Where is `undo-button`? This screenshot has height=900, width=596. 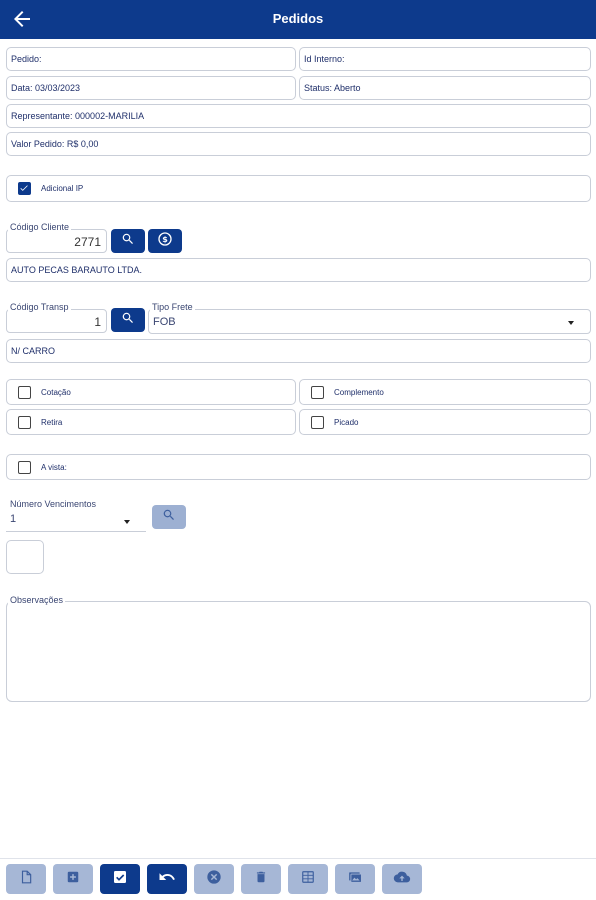 undo-button is located at coordinates (167, 879).